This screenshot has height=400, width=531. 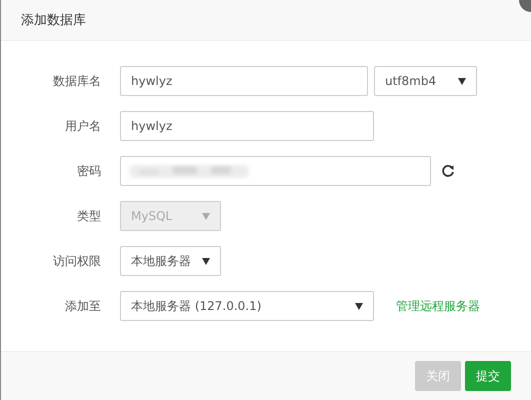 What do you see at coordinates (82, 306) in the screenshot?
I see `field-label: 添加至` at bounding box center [82, 306].